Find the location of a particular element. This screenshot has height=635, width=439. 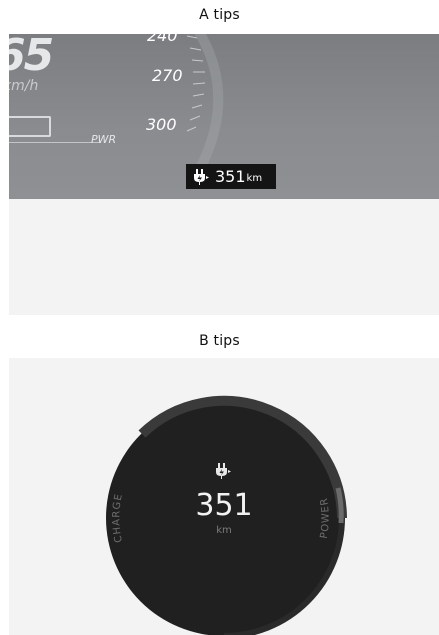

range-badge: 351 km is located at coordinates (231, 176).